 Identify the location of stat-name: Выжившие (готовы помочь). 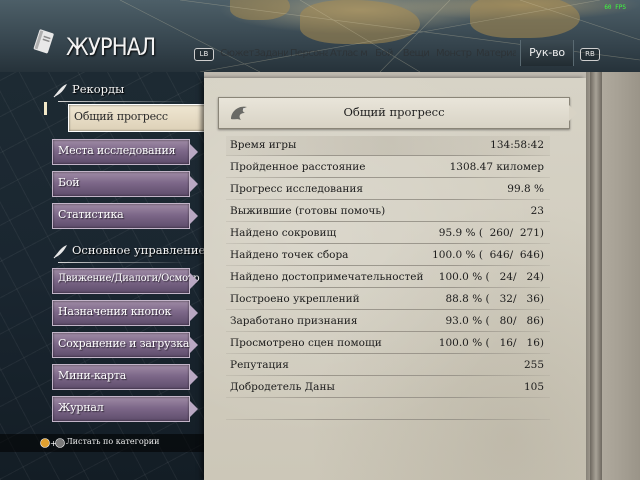
(308, 211).